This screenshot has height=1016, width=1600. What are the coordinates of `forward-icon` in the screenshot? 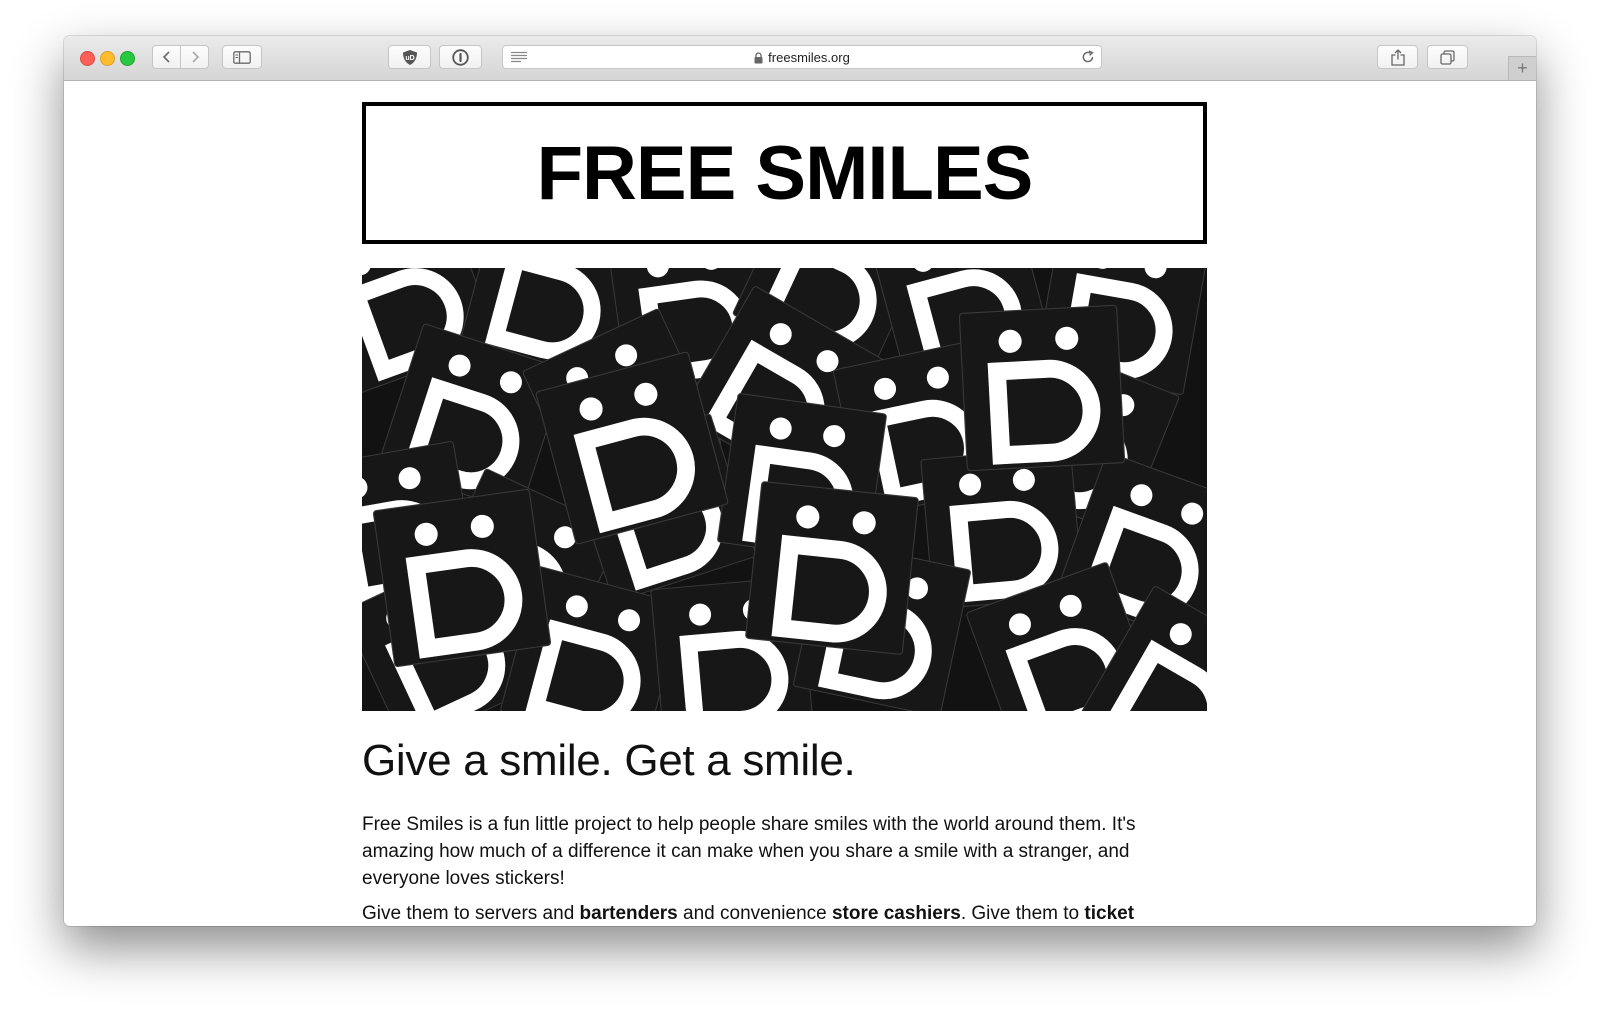 It's located at (195, 57).